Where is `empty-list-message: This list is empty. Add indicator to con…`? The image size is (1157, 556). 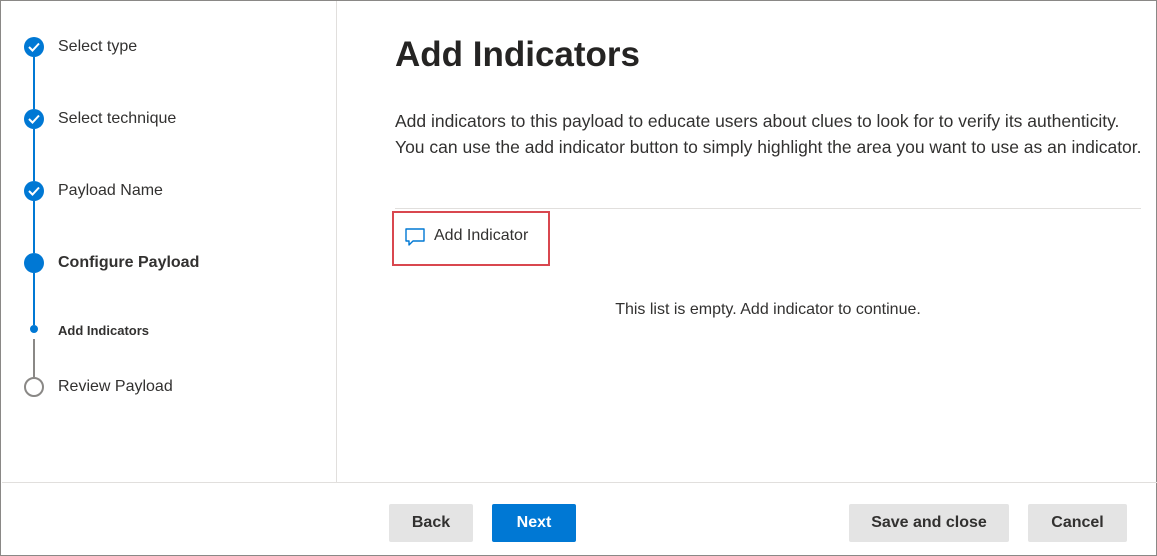
empty-list-message: This list is empty. Add indicator to con… is located at coordinates (768, 309).